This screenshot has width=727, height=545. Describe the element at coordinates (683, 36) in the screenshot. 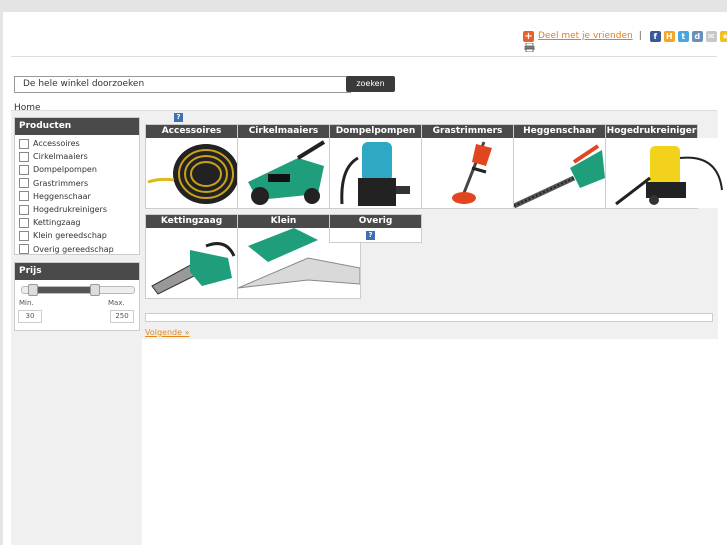

I see `twitter-icon: t` at that location.